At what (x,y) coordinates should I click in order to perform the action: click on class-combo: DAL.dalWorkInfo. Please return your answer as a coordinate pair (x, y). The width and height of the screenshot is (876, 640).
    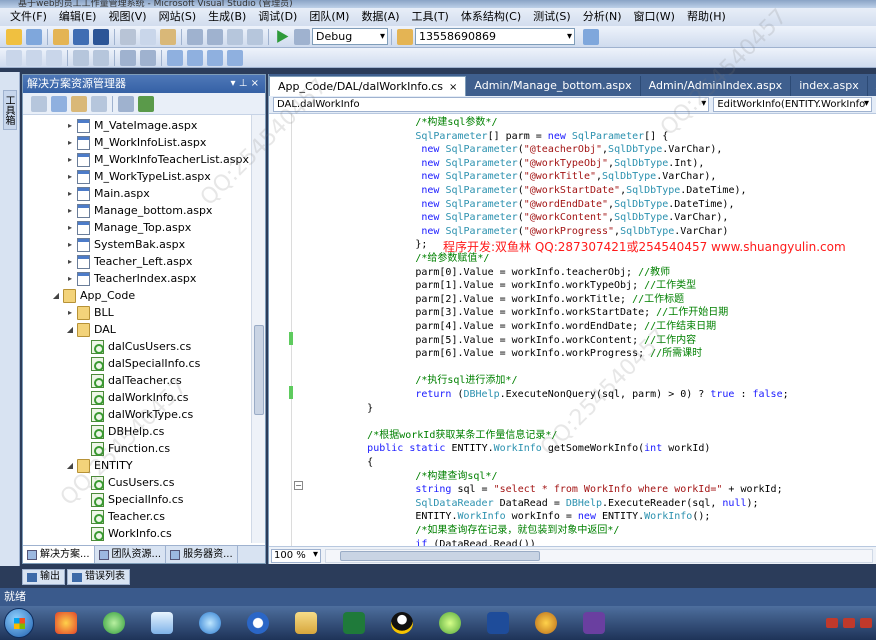
    Looking at the image, I should click on (491, 104).